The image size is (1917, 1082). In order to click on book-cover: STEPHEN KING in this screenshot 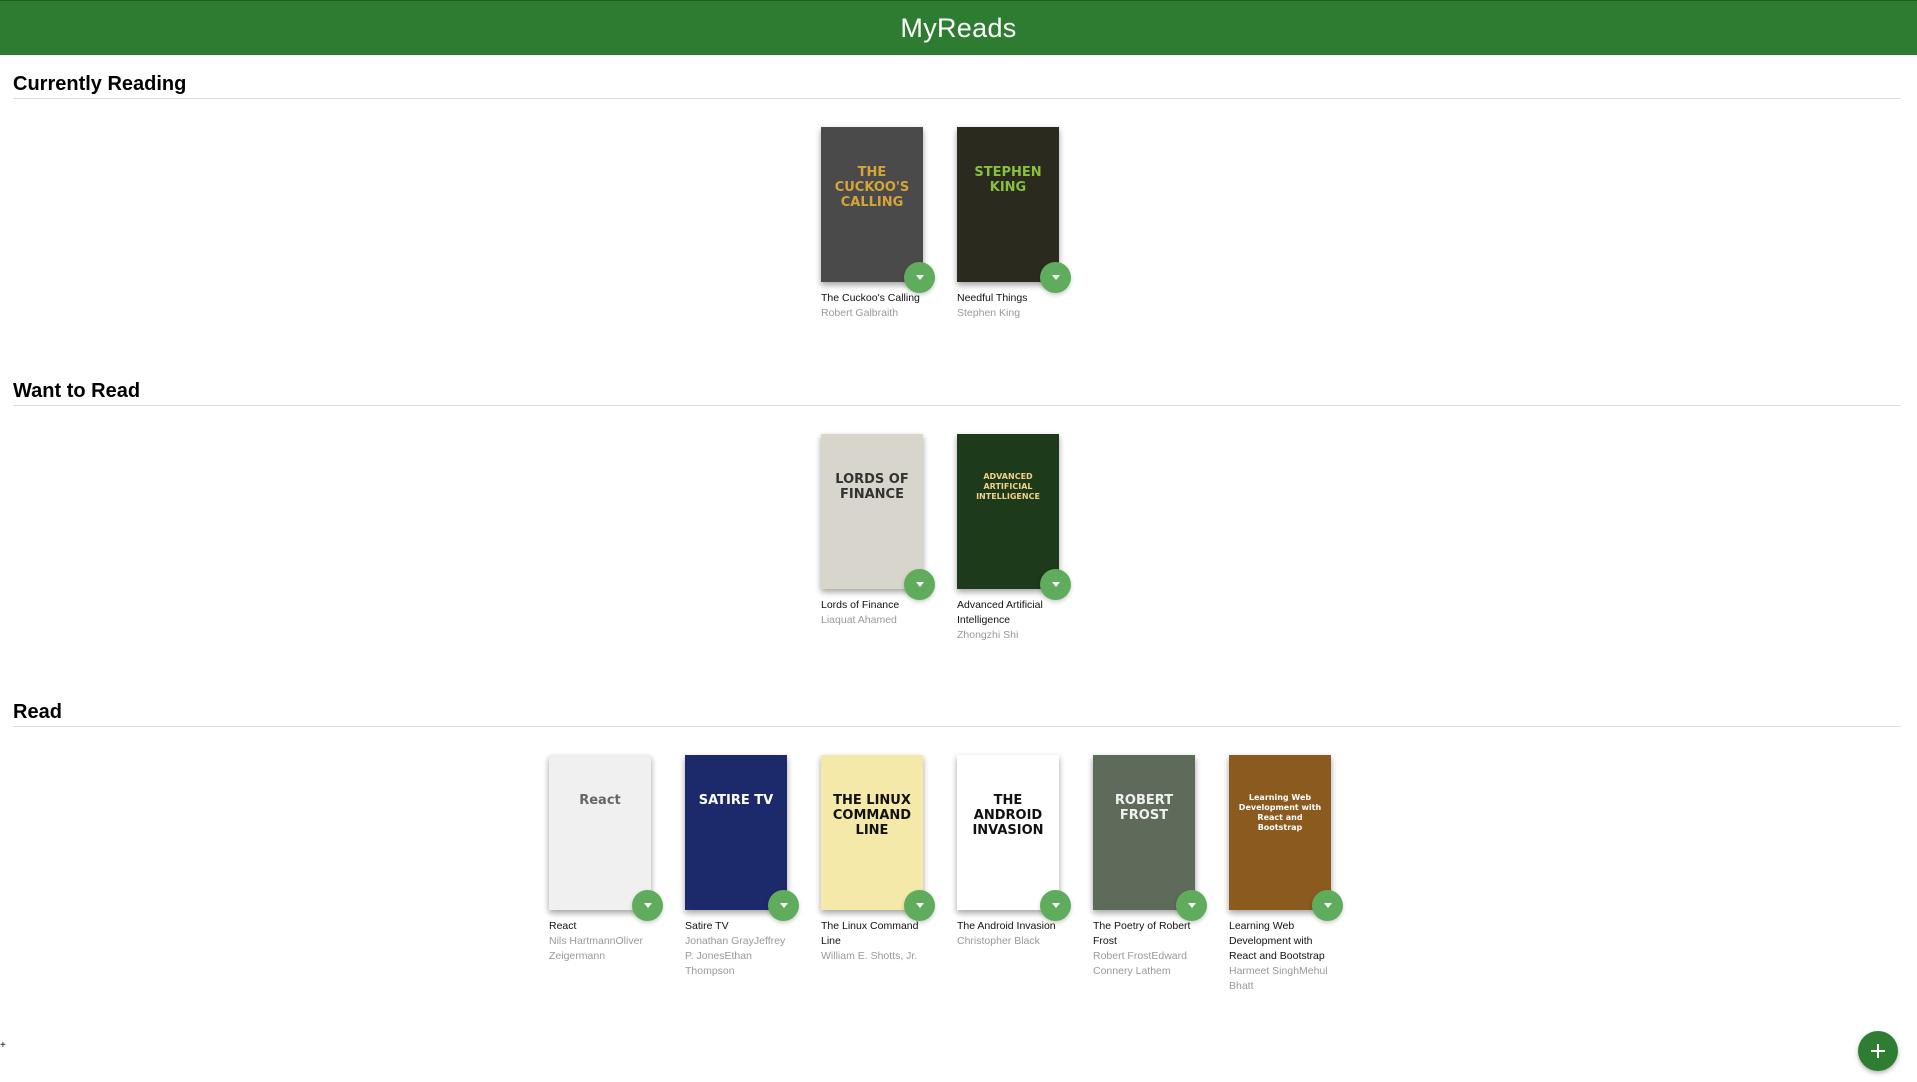, I will do `click(1008, 204)`.